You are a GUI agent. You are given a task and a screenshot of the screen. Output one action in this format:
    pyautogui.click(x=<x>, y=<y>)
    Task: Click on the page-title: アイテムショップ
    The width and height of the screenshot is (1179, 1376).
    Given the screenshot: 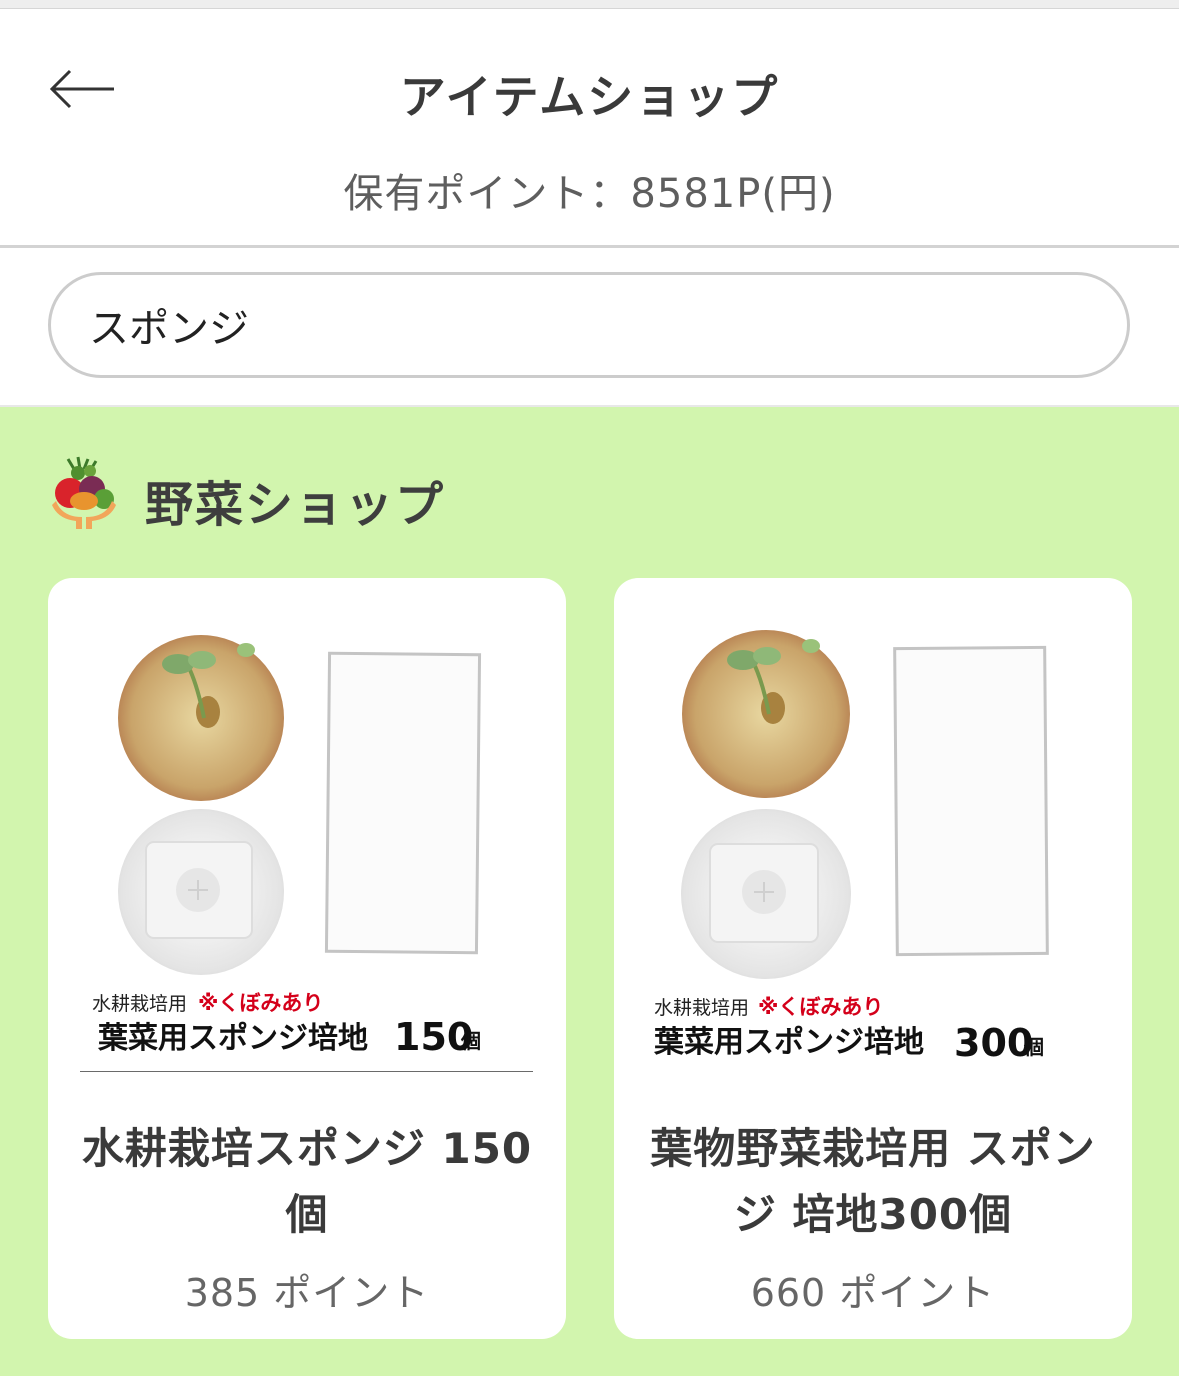 What is the action you would take?
    pyautogui.click(x=589, y=97)
    